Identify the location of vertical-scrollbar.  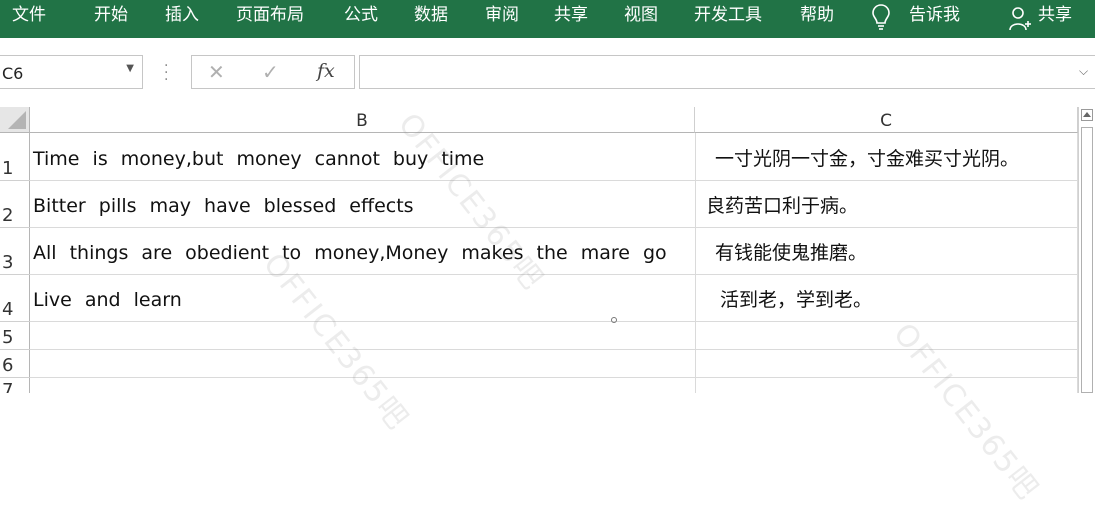
(1086, 250).